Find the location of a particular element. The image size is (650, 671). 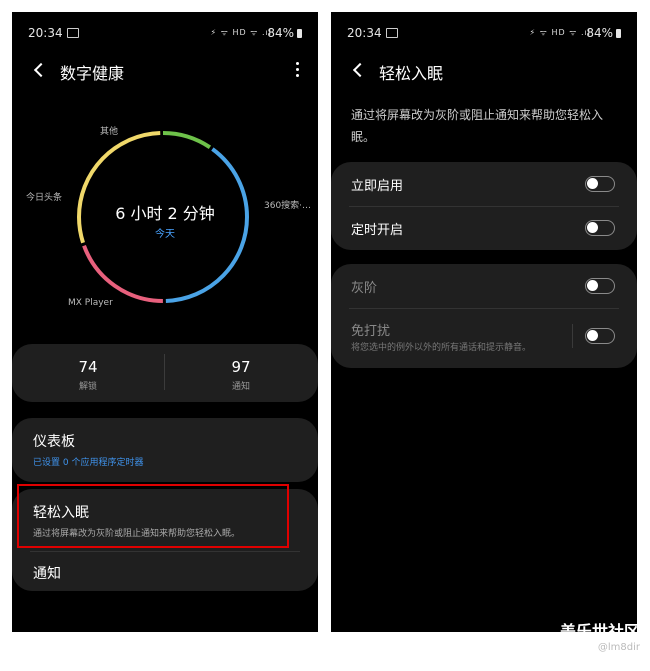

scheduled-row: 定时开启 is located at coordinates (484, 228).